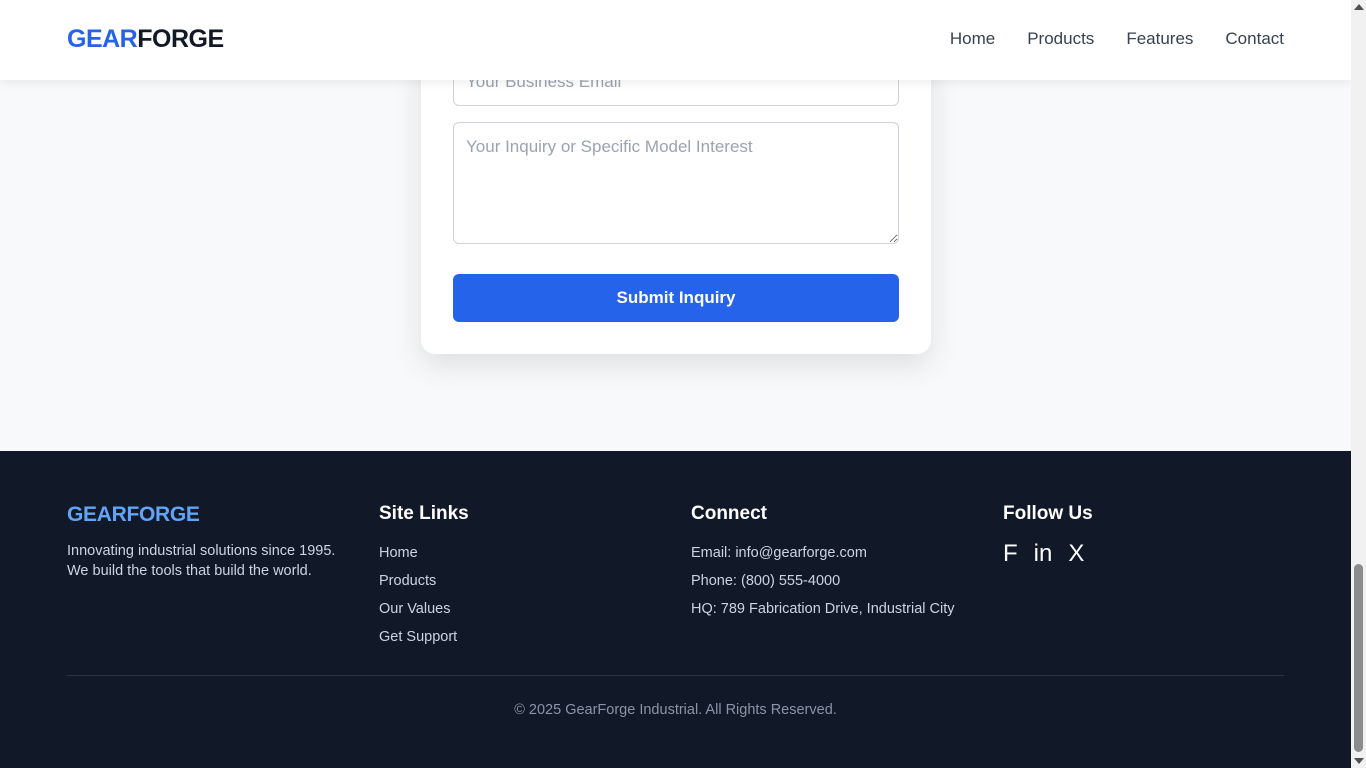  What do you see at coordinates (675, 675) in the screenshot?
I see `footer-divider` at bounding box center [675, 675].